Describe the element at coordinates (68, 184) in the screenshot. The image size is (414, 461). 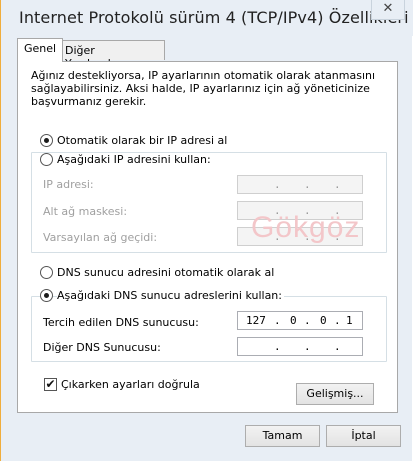
I see `ip-address-label: IP adresi:` at that location.